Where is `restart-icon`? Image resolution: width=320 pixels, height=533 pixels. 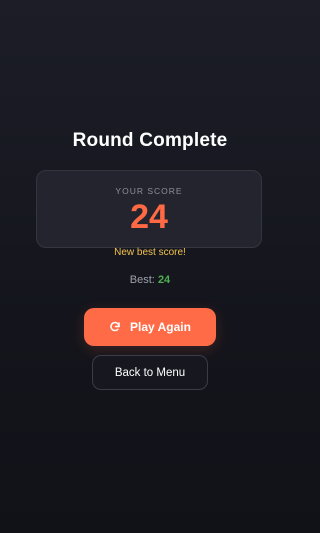
restart-icon is located at coordinates (115, 327).